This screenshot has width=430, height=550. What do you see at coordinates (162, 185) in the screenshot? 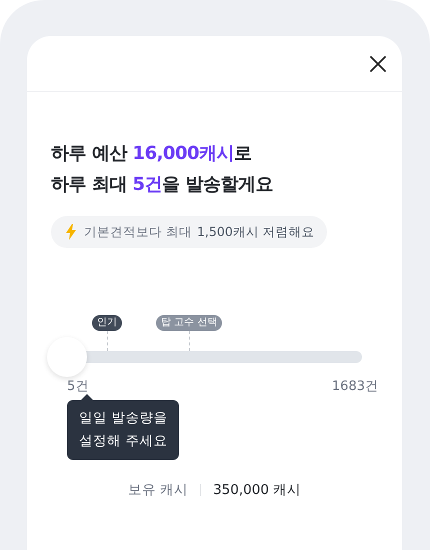
I see `headline-text: 하루 최대 5건을 발송할게요` at bounding box center [162, 185].